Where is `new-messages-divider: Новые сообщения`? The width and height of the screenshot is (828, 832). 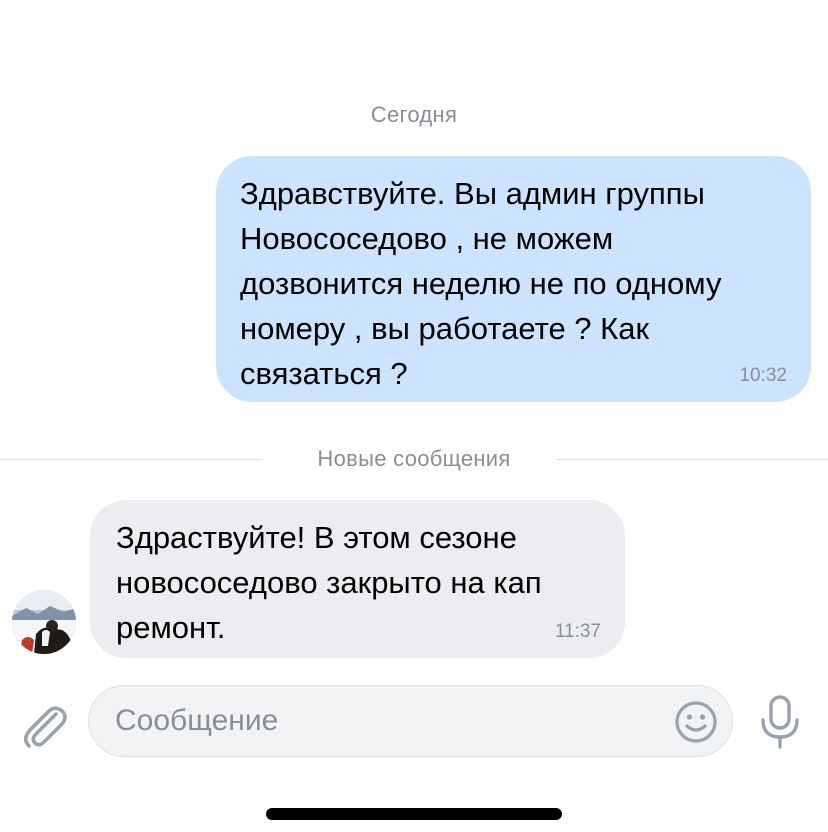 new-messages-divider: Новые сообщения is located at coordinates (414, 460).